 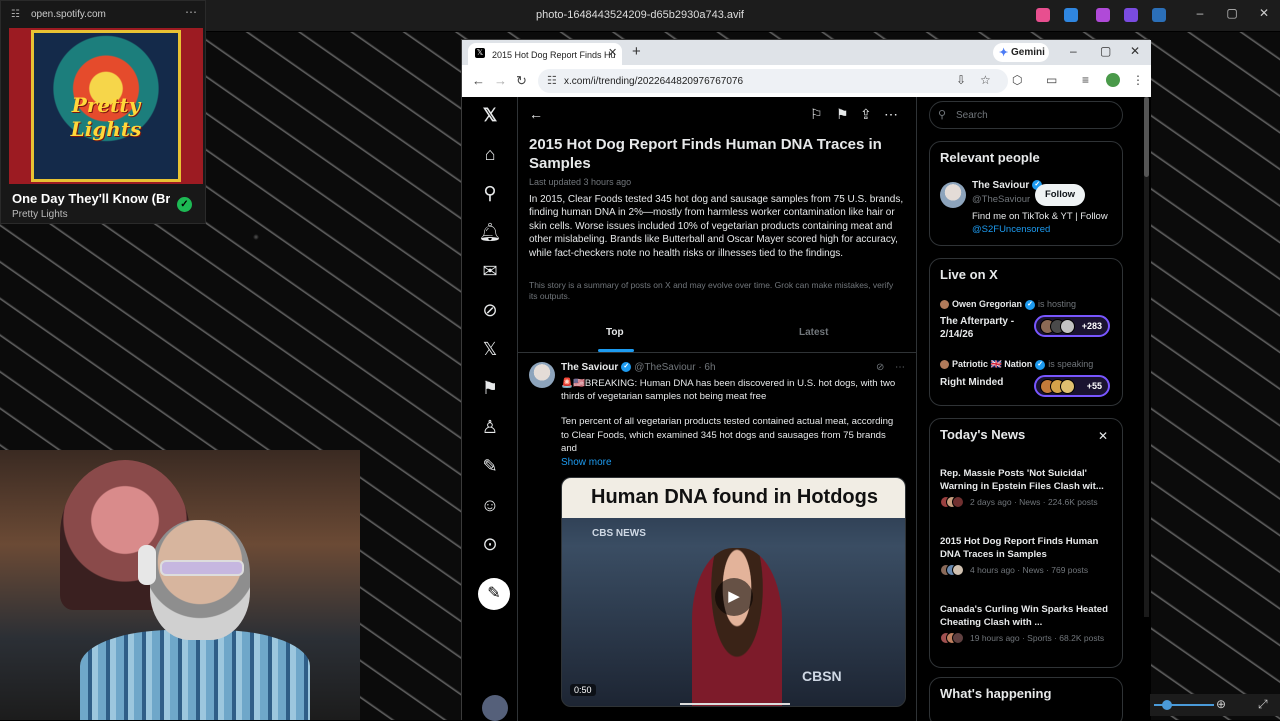 I want to click on notifications-icon: 🔔︎, so click(x=490, y=232).